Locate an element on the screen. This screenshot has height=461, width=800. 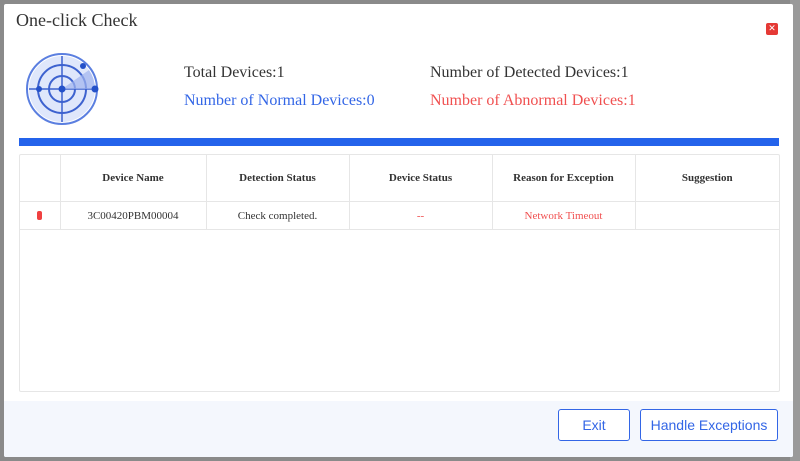
dialog-title: One-click Check is located at coordinates (77, 20).